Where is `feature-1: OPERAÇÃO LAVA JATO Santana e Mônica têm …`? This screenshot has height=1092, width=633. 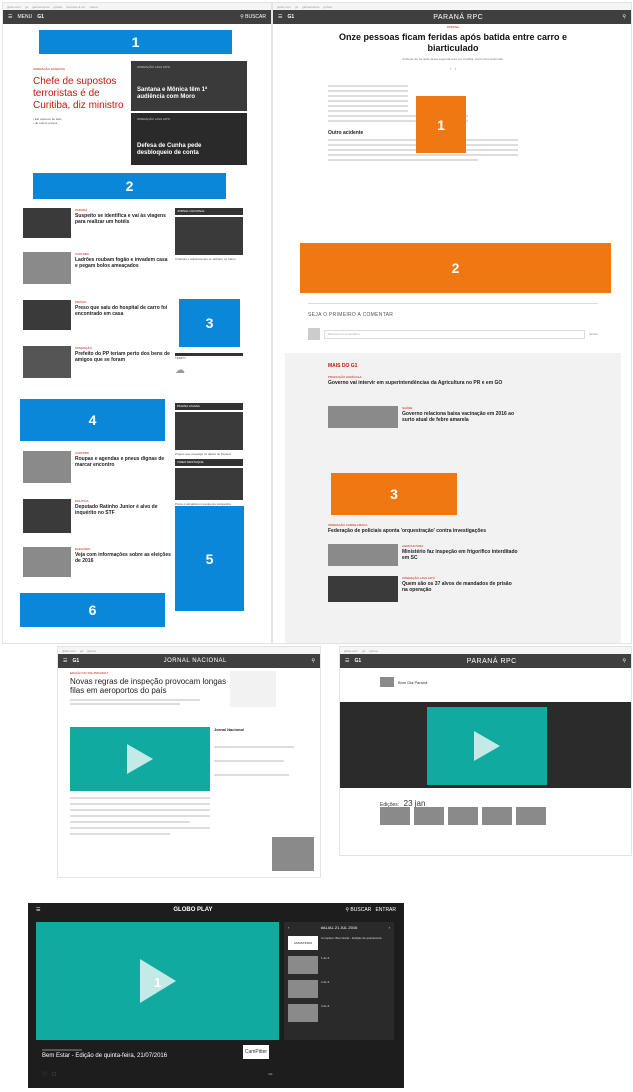 feature-1: OPERAÇÃO LAVA JATO Santana e Mônica têm … is located at coordinates (189, 86).